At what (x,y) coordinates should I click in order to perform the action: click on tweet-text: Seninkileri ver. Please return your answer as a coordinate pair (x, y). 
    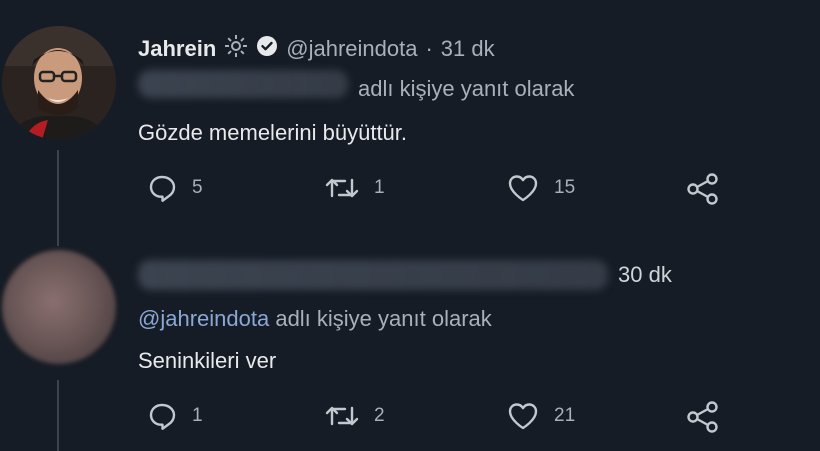
    Looking at the image, I should click on (207, 360).